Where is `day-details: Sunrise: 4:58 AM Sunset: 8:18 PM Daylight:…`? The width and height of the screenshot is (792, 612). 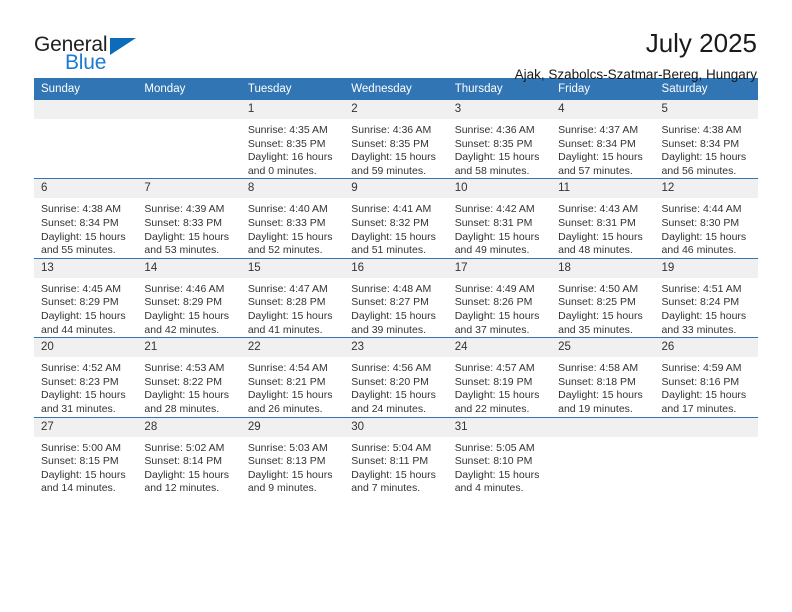
day-details: Sunrise: 4:58 AM Sunset: 8:18 PM Daylight:… is located at coordinates (602, 386).